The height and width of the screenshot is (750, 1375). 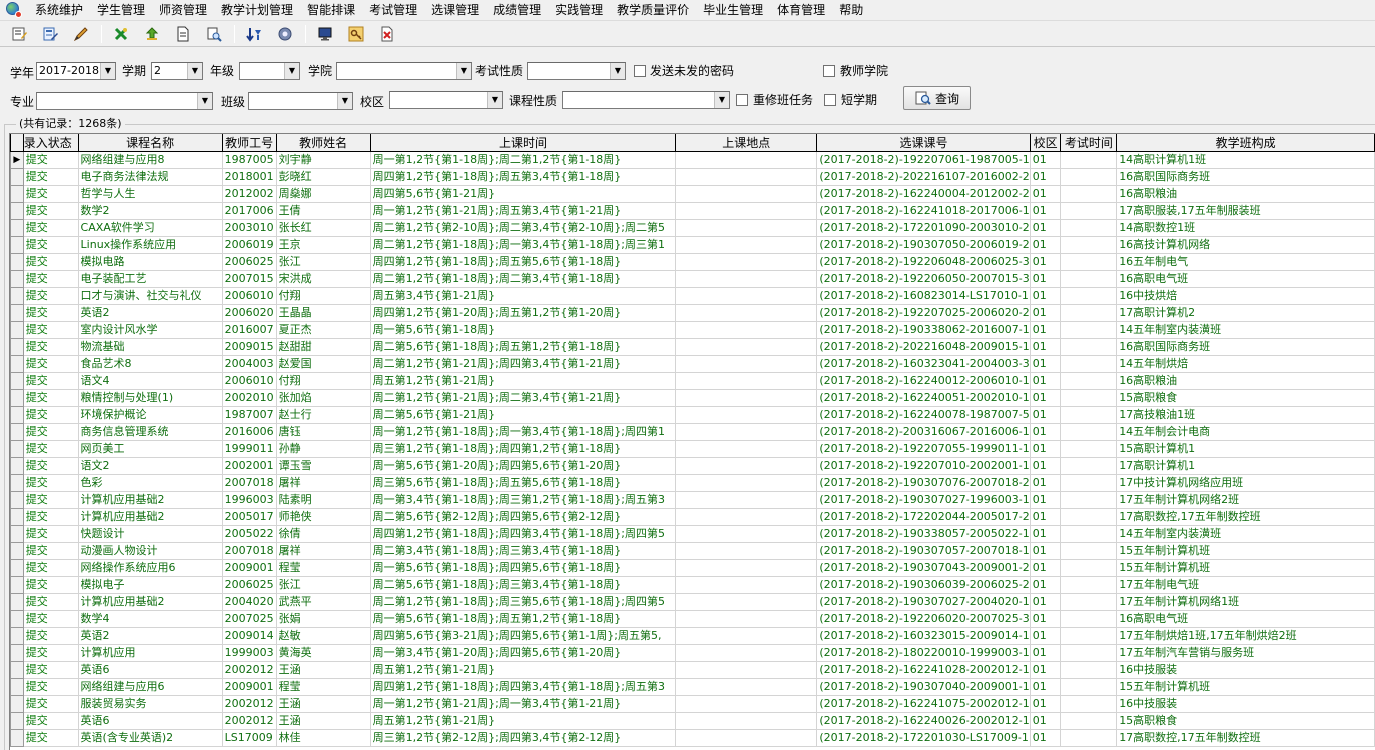 What do you see at coordinates (323, 160) in the screenshot?
I see `table-cell: 刘宇静` at bounding box center [323, 160].